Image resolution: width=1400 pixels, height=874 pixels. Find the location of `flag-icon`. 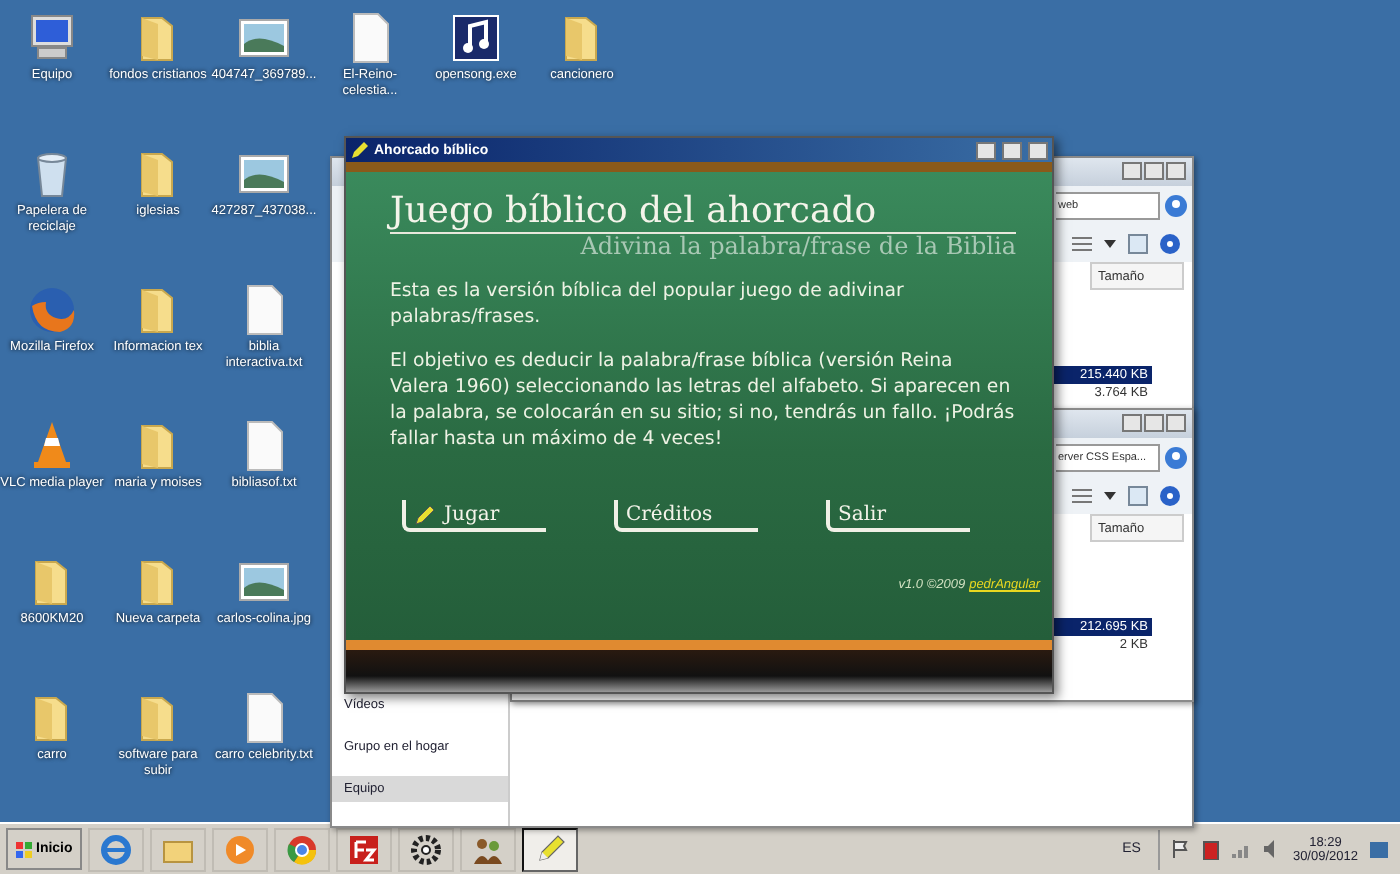

flag-icon is located at coordinates (1181, 849).